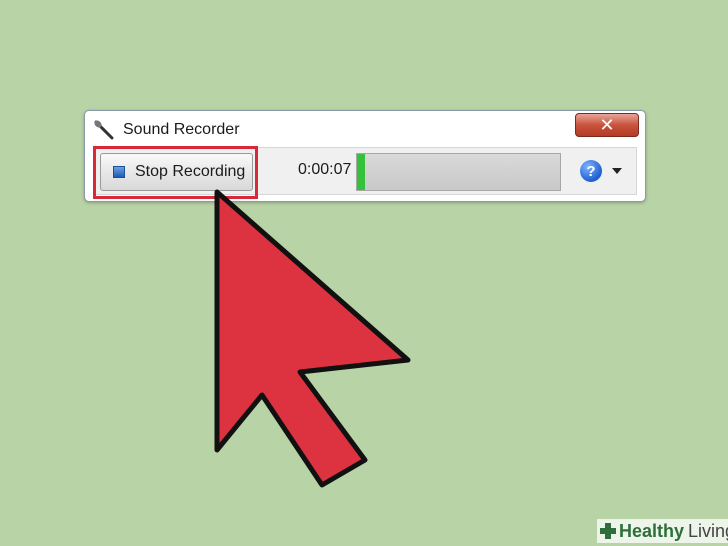  Describe the element at coordinates (652, 530) in the screenshot. I see `watermark-bold-text: Healthy` at that location.